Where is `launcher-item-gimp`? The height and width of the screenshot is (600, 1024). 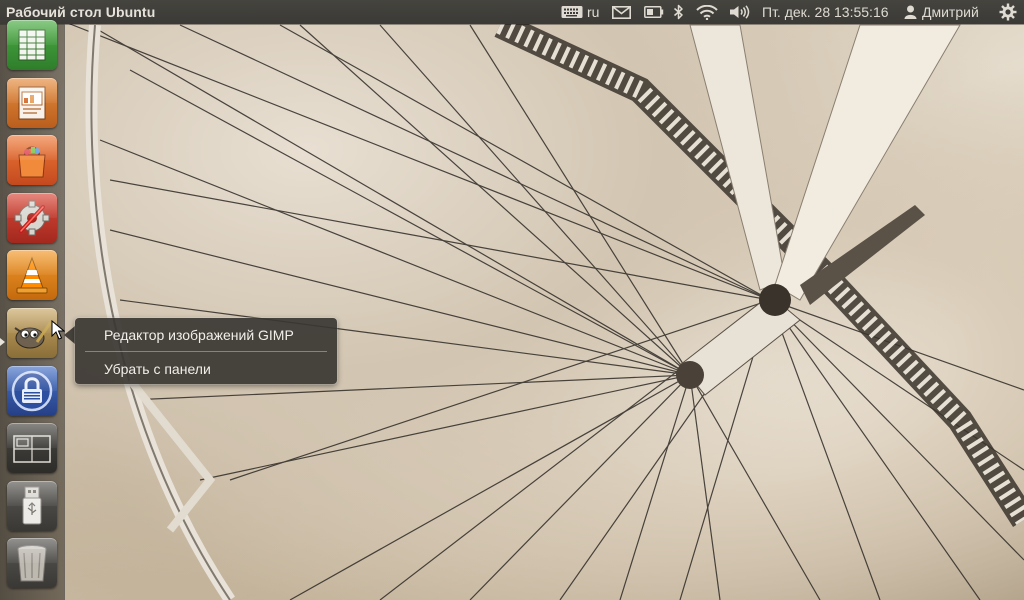
launcher-item-gimp is located at coordinates (32, 333).